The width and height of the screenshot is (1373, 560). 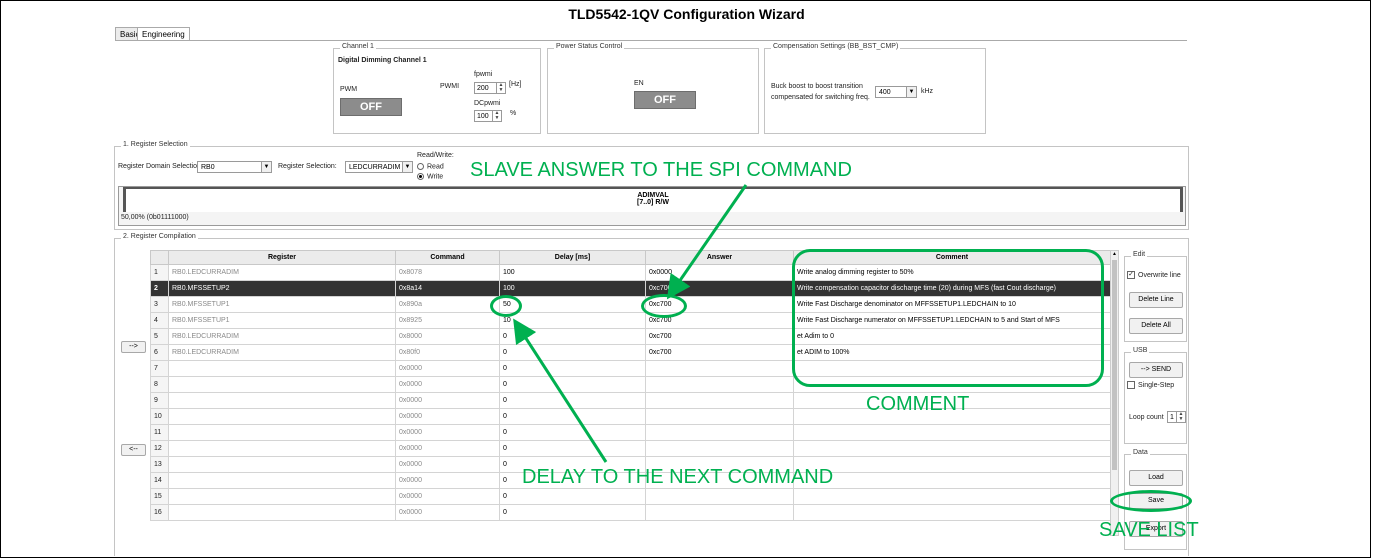 What do you see at coordinates (560, 390) in the screenshot?
I see `delay-arrow` at bounding box center [560, 390].